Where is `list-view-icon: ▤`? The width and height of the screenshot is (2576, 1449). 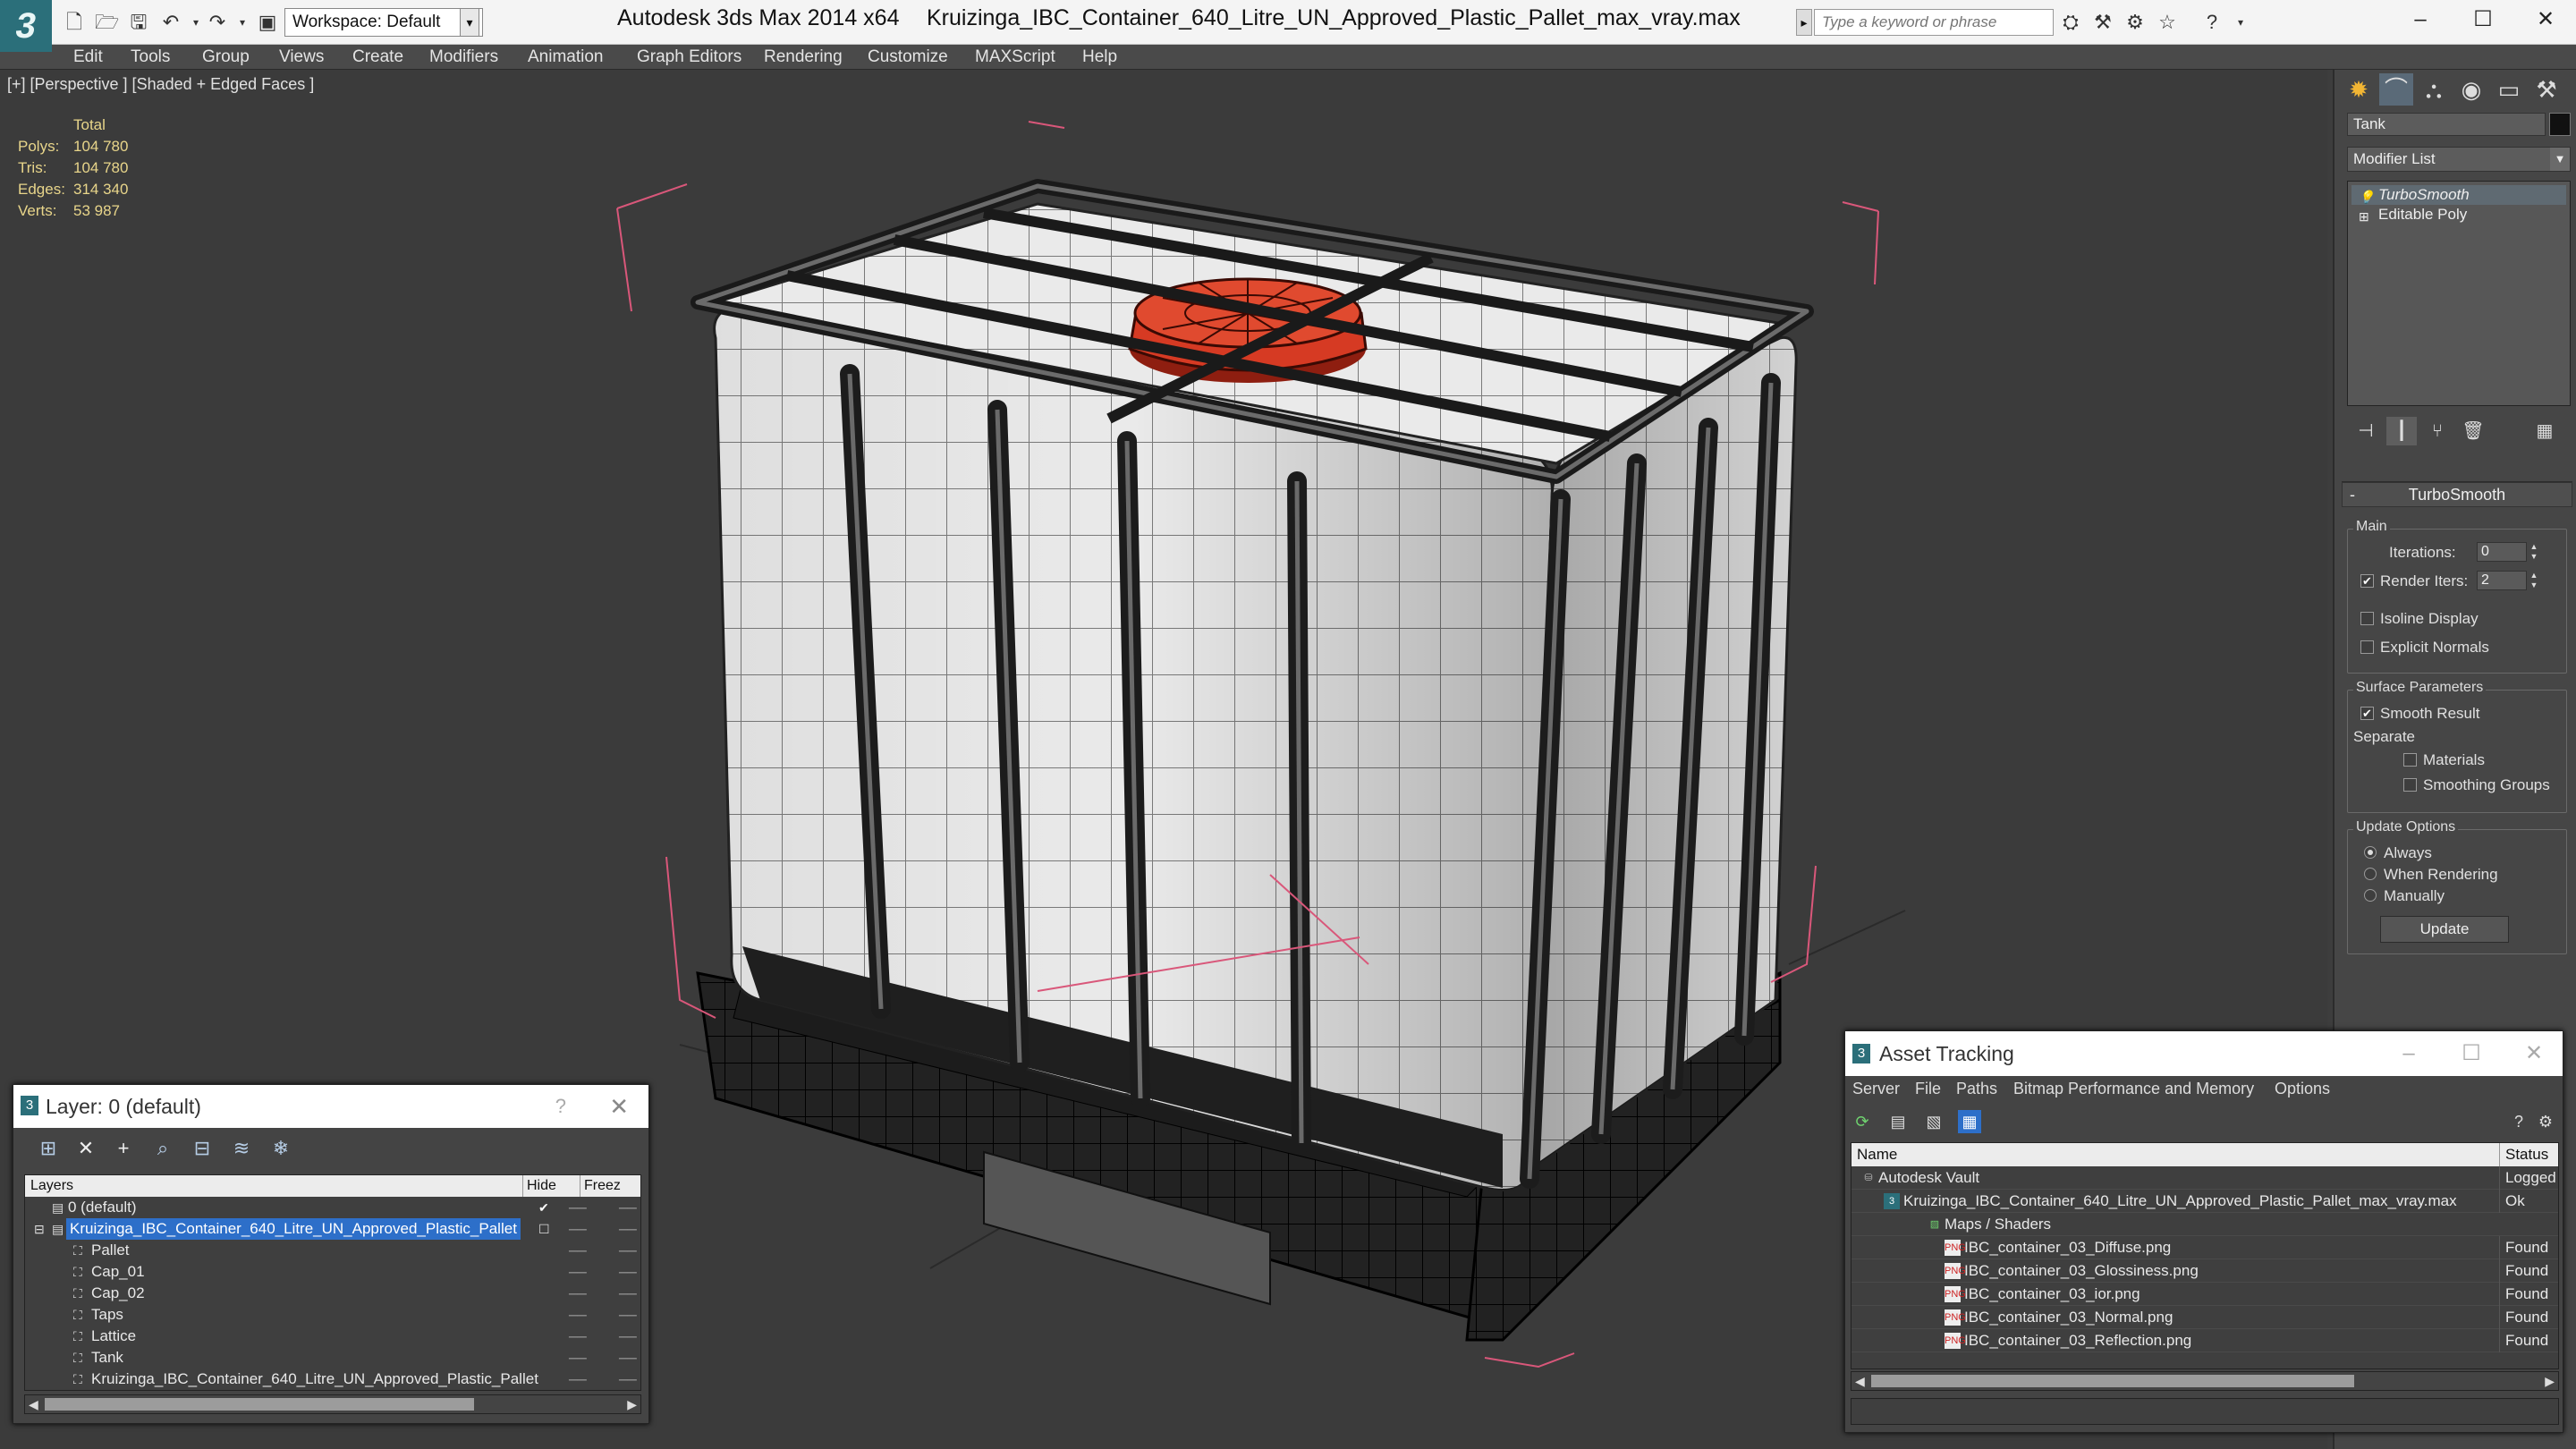
list-view-icon: ▤ is located at coordinates (1898, 1121).